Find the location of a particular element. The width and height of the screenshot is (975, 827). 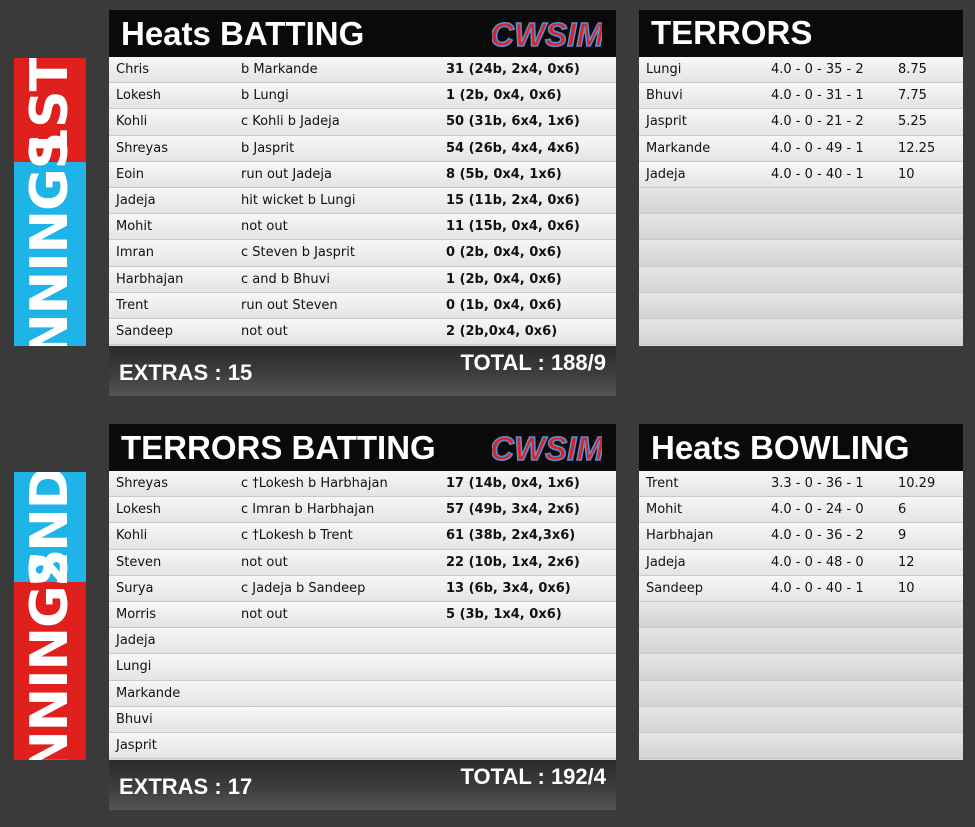

batter-score: 31 (24b, 2x4, 0x6) is located at coordinates (513, 70).